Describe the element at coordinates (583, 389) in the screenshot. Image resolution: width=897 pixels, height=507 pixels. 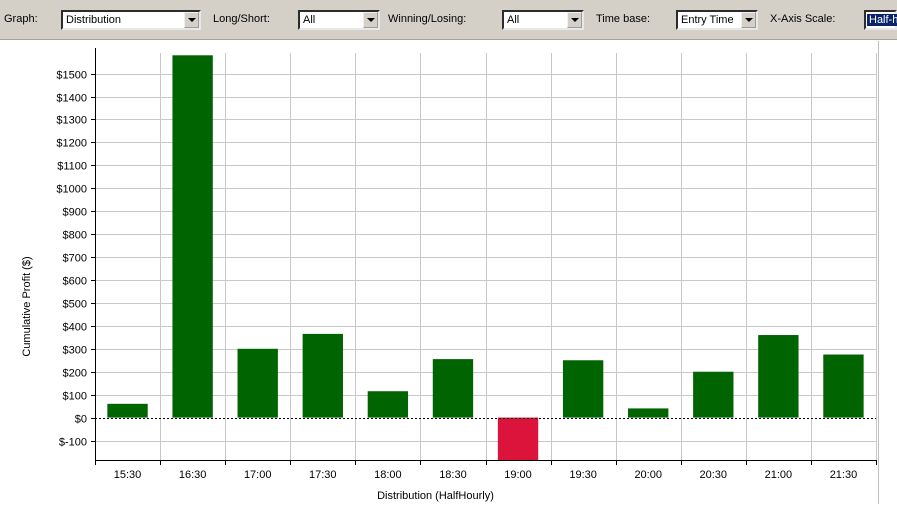
I see `bar-1930` at that location.